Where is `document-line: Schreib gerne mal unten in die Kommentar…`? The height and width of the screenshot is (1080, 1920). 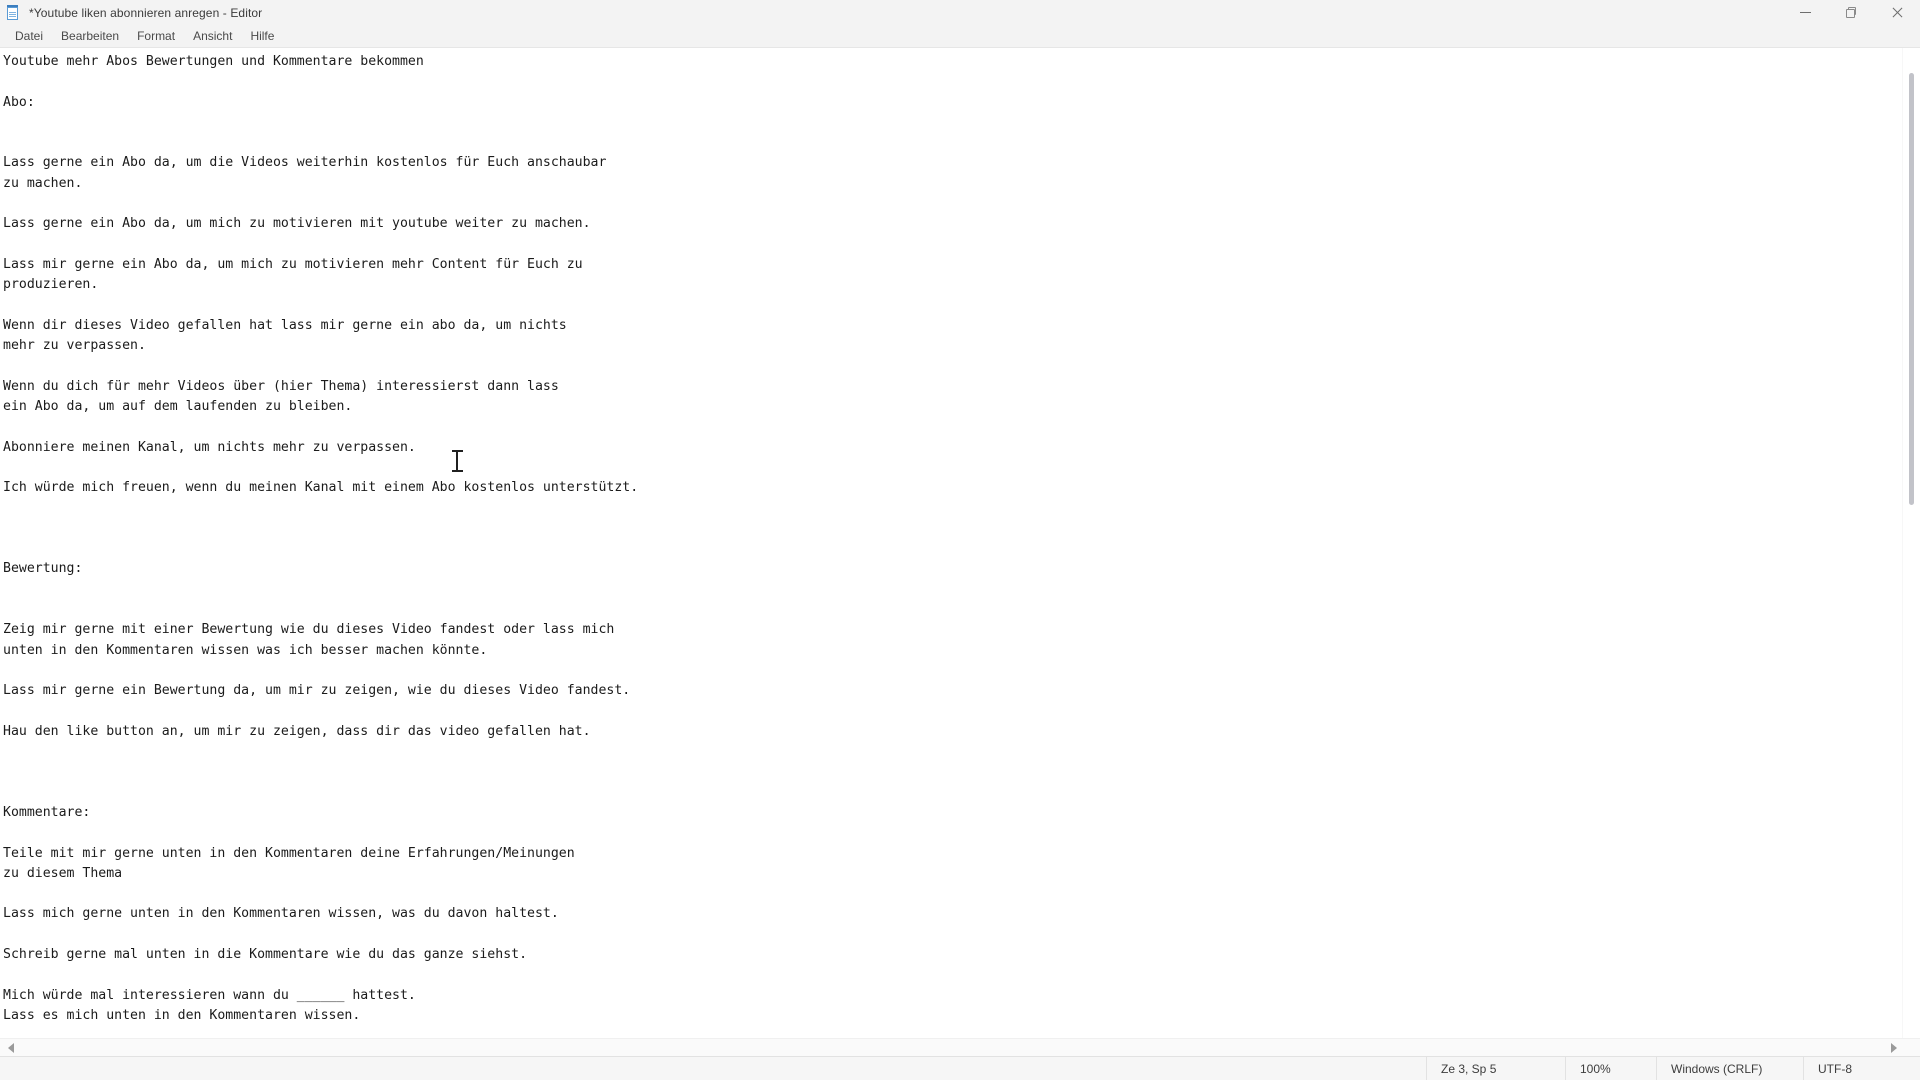 document-line: Schreib gerne mal unten in die Kommentar… is located at coordinates (265, 955).